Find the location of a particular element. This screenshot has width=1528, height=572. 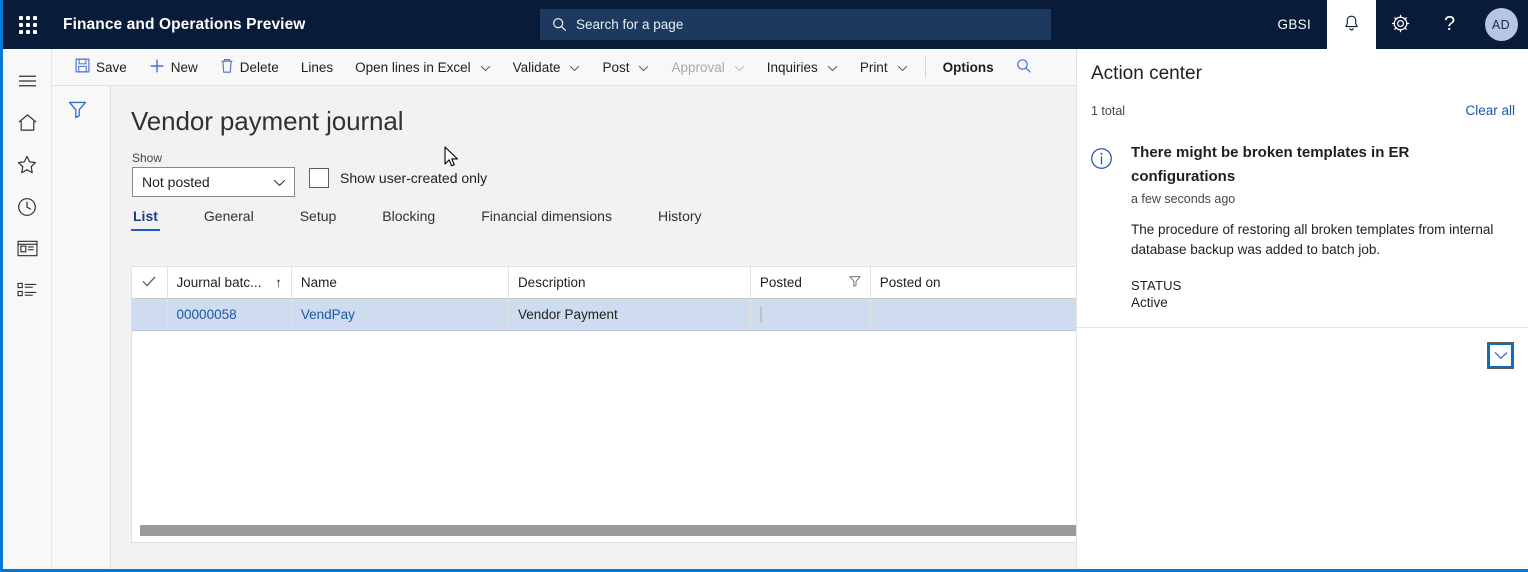

post-button-label: Post is located at coordinates (616, 67).